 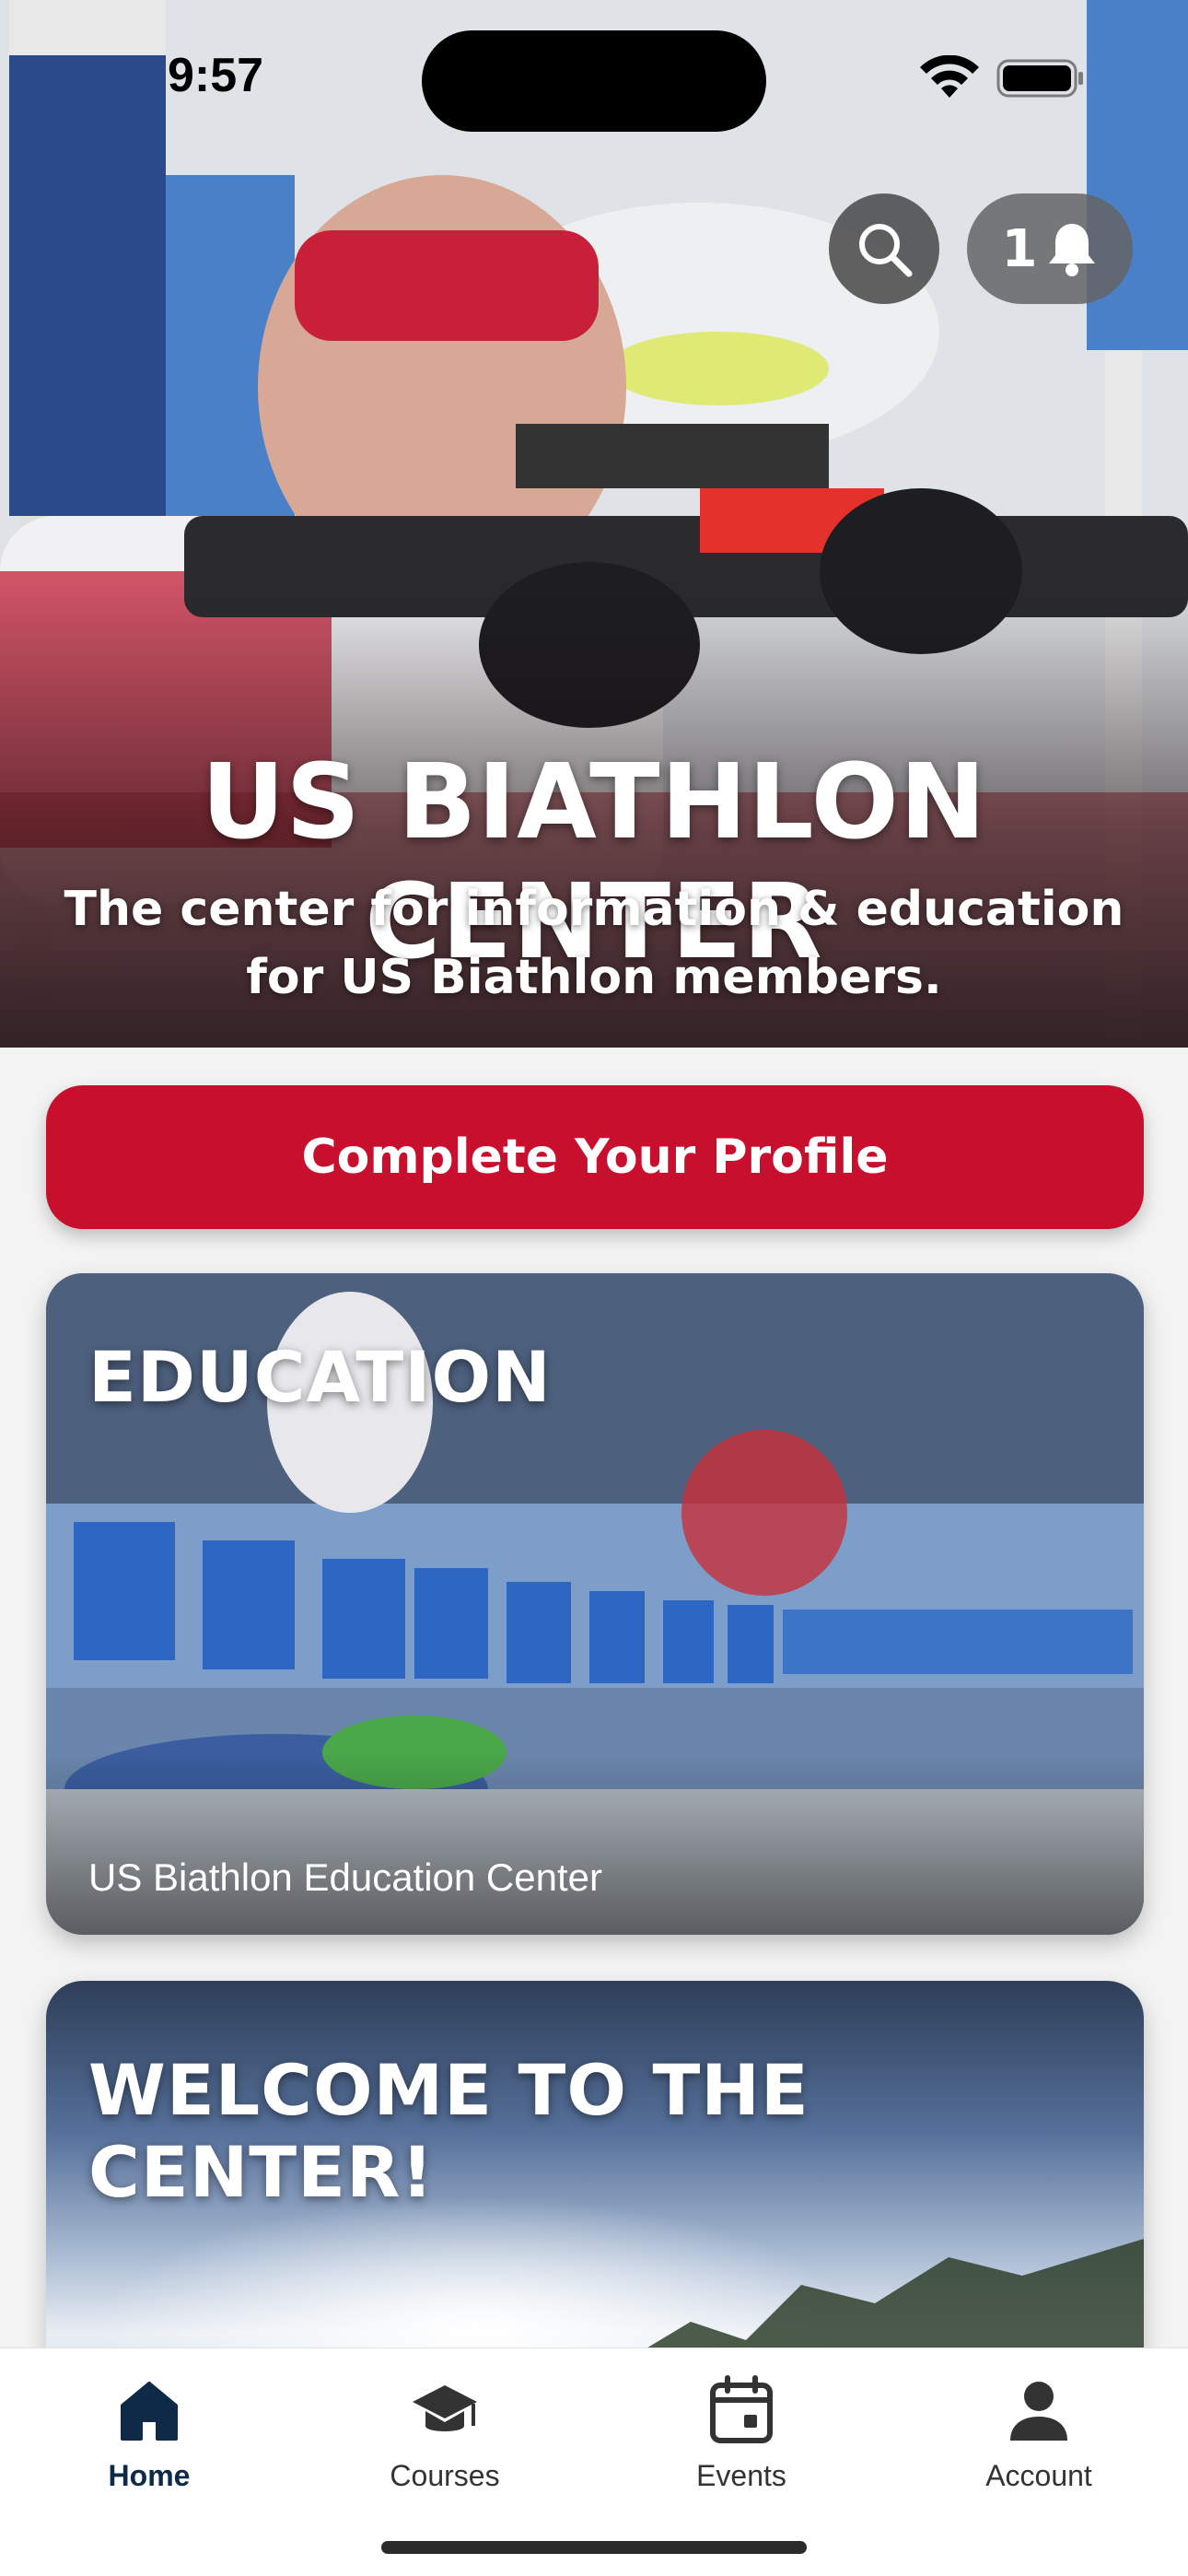 I want to click on search-icon, so click(x=886, y=250).